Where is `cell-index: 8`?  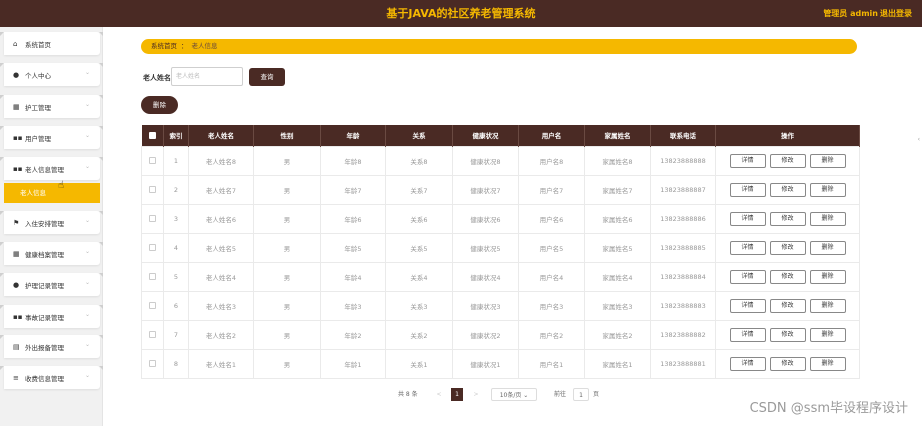
cell-index: 8 is located at coordinates (176, 363).